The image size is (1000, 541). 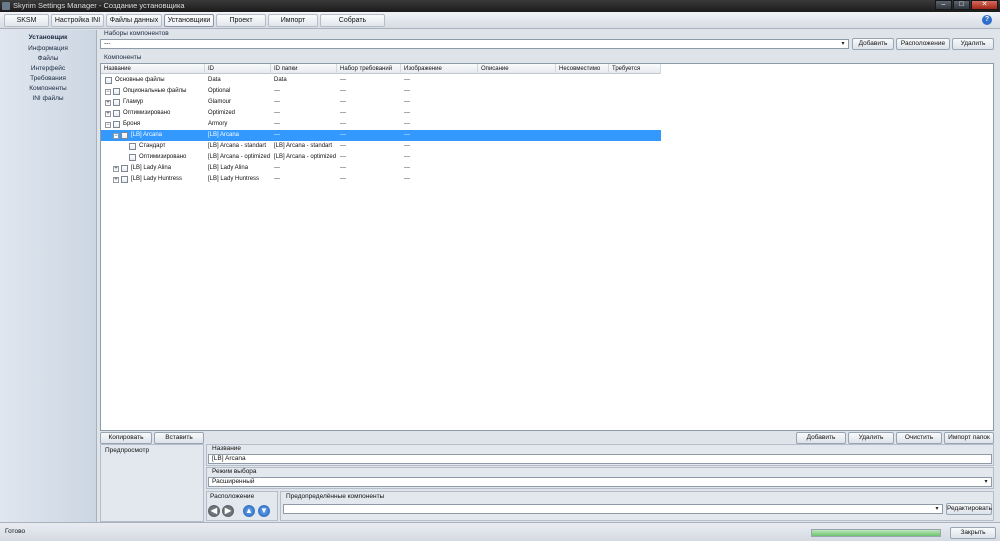 I want to click on table-row: Основные файлы Data Data --- ---, so click(x=381, y=80).